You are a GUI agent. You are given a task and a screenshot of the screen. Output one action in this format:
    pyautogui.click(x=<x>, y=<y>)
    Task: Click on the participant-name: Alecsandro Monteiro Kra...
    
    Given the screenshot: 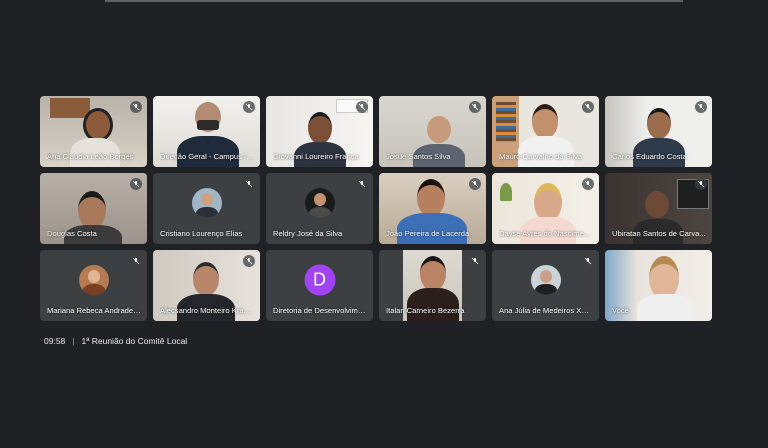 What is the action you would take?
    pyautogui.click(x=205, y=310)
    